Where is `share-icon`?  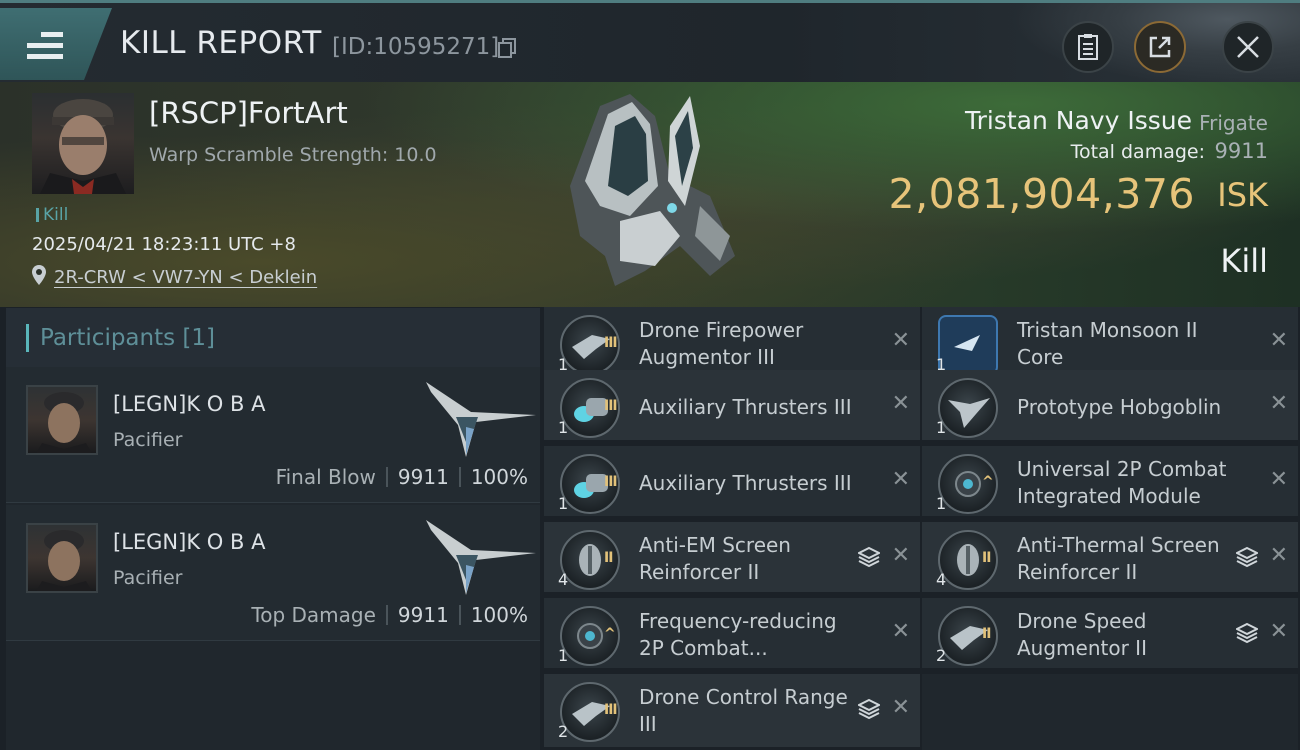
share-icon is located at coordinates (1160, 47).